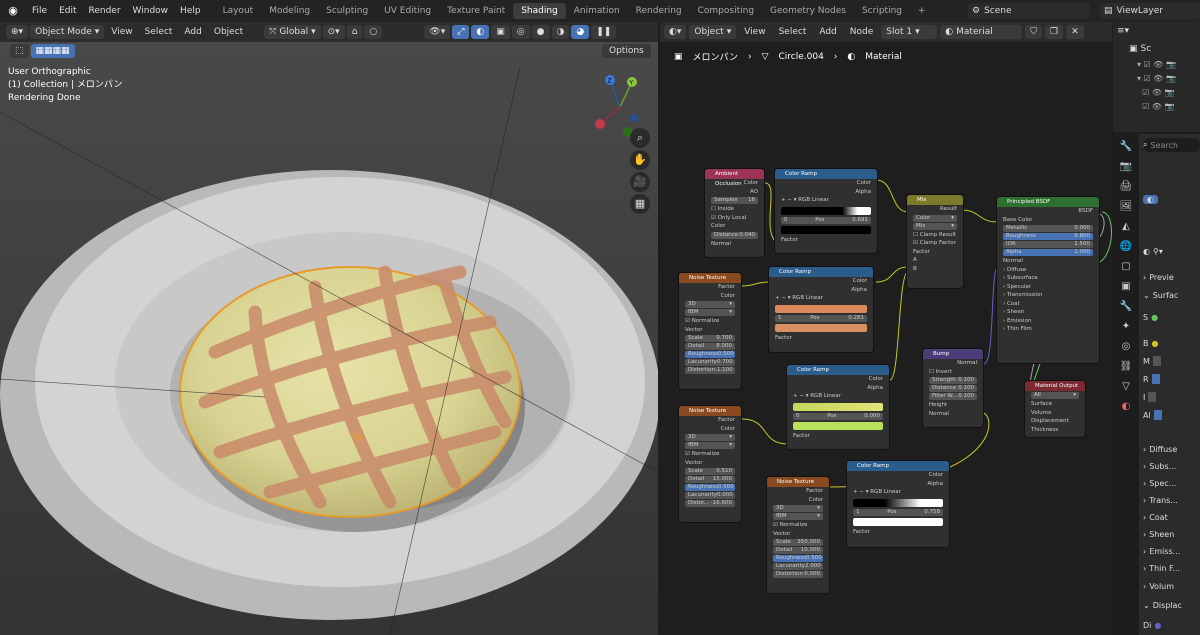 Image resolution: width=1200 pixels, height=635 pixels. I want to click on section-emission: › Emission, so click(1048, 321).